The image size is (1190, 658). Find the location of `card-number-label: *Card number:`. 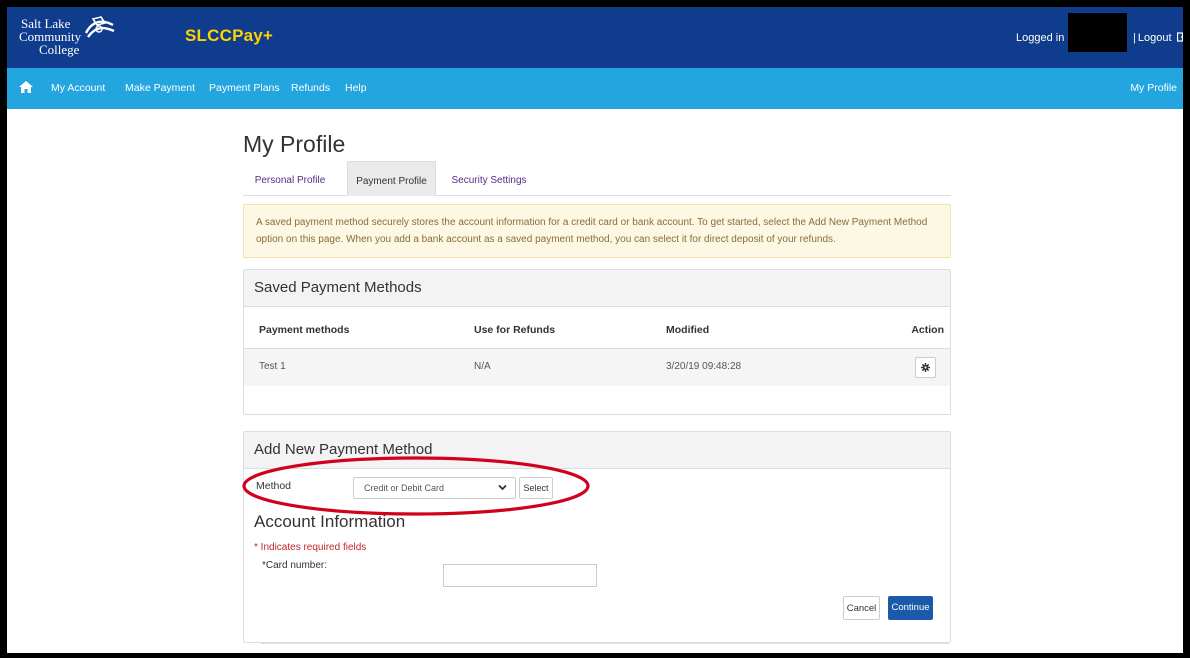

card-number-label: *Card number: is located at coordinates (295, 565).